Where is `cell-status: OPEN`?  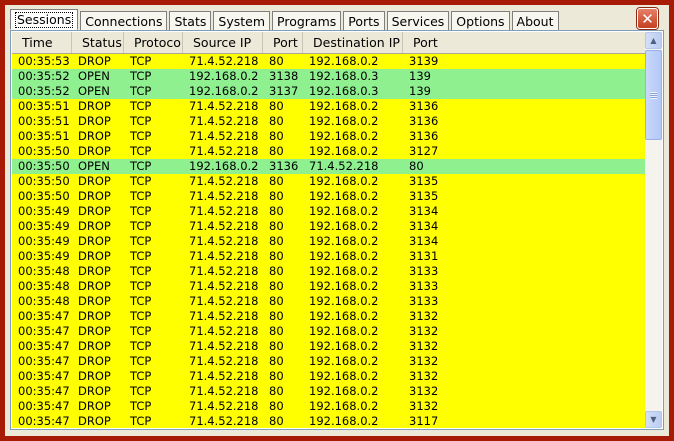 cell-status: OPEN is located at coordinates (94, 166).